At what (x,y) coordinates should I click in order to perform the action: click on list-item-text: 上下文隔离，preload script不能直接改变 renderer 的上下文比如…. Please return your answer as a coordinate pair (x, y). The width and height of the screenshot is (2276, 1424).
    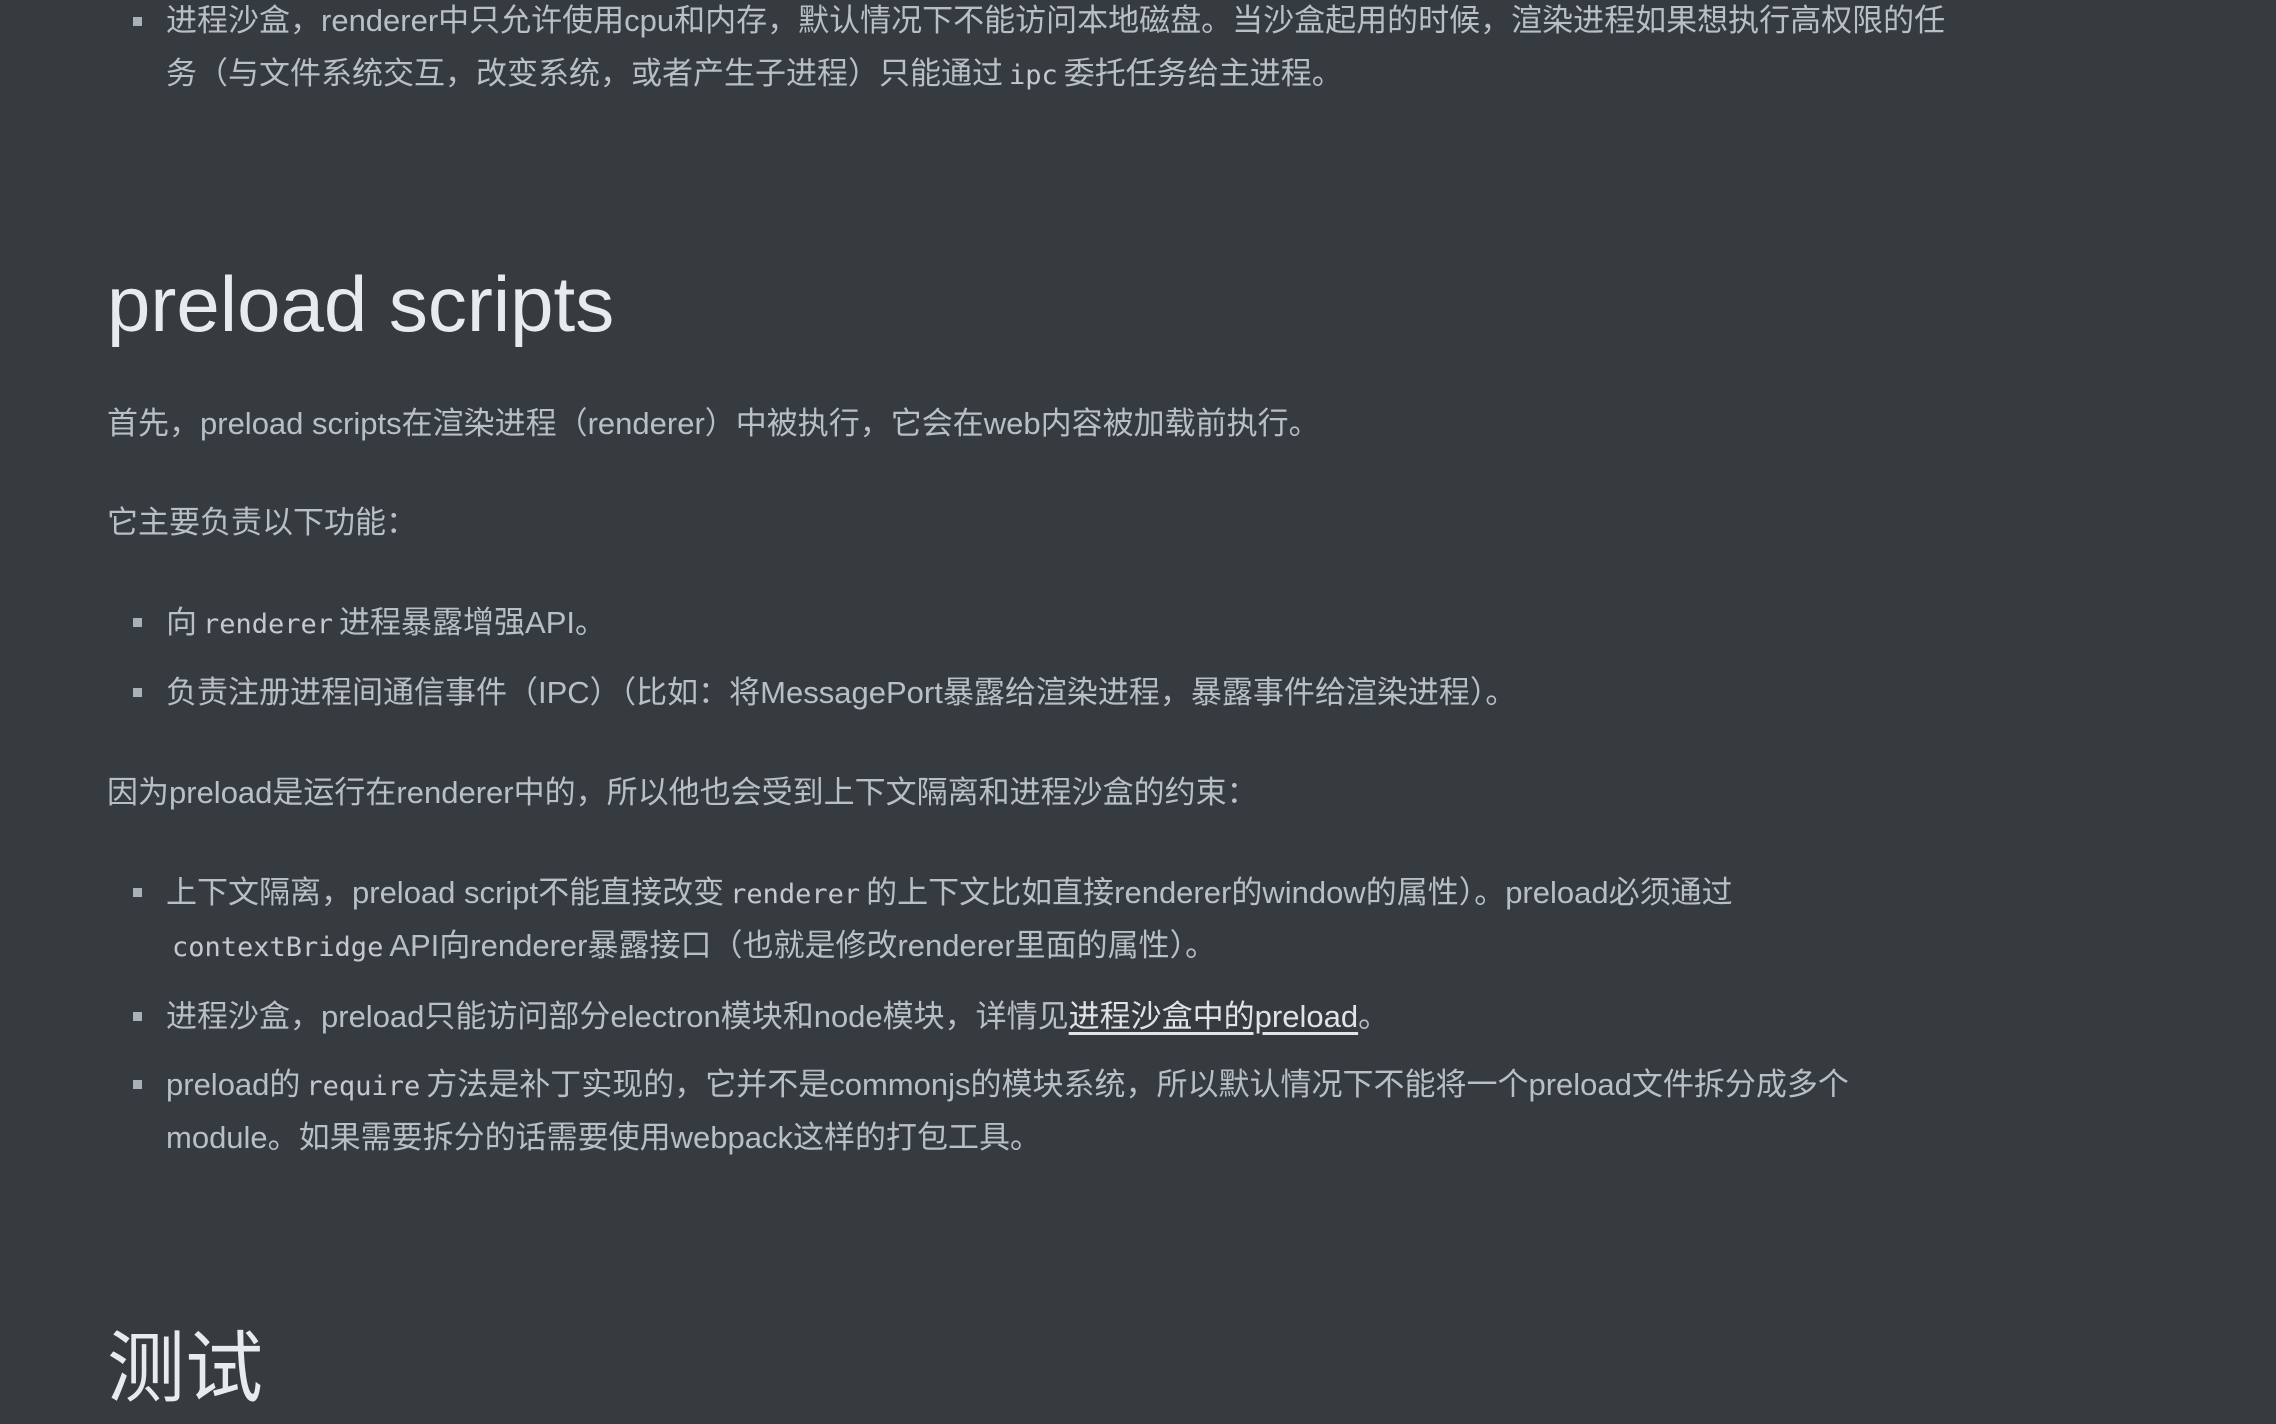
    Looking at the image, I should click on (949, 892).